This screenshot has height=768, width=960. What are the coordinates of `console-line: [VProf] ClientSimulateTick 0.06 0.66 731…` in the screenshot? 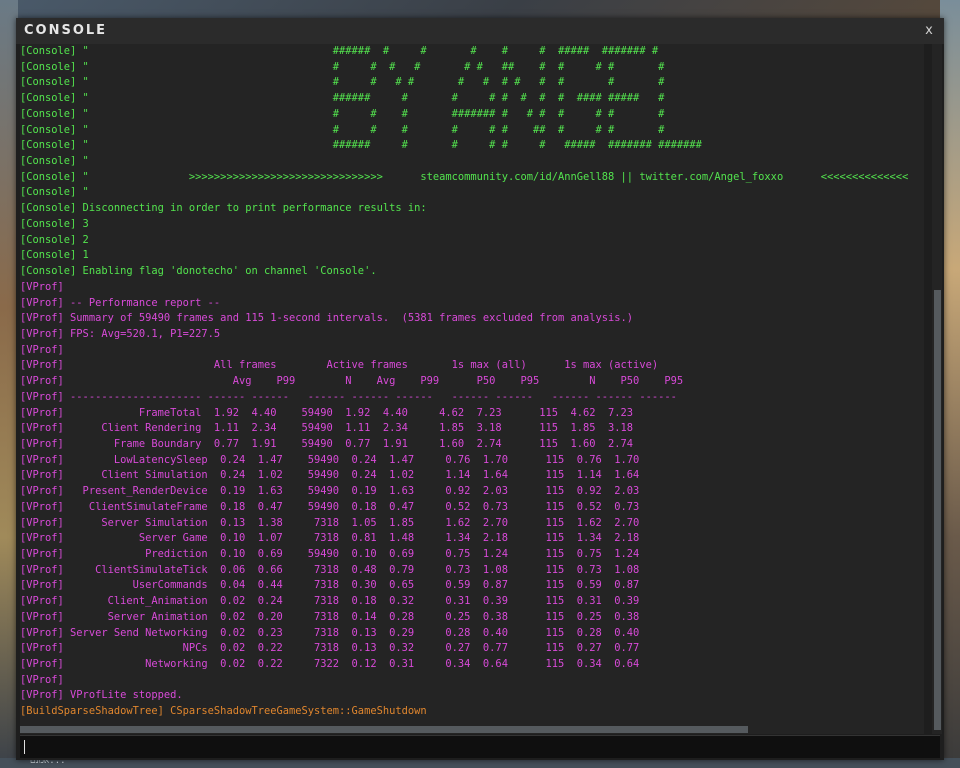 It's located at (330, 569).